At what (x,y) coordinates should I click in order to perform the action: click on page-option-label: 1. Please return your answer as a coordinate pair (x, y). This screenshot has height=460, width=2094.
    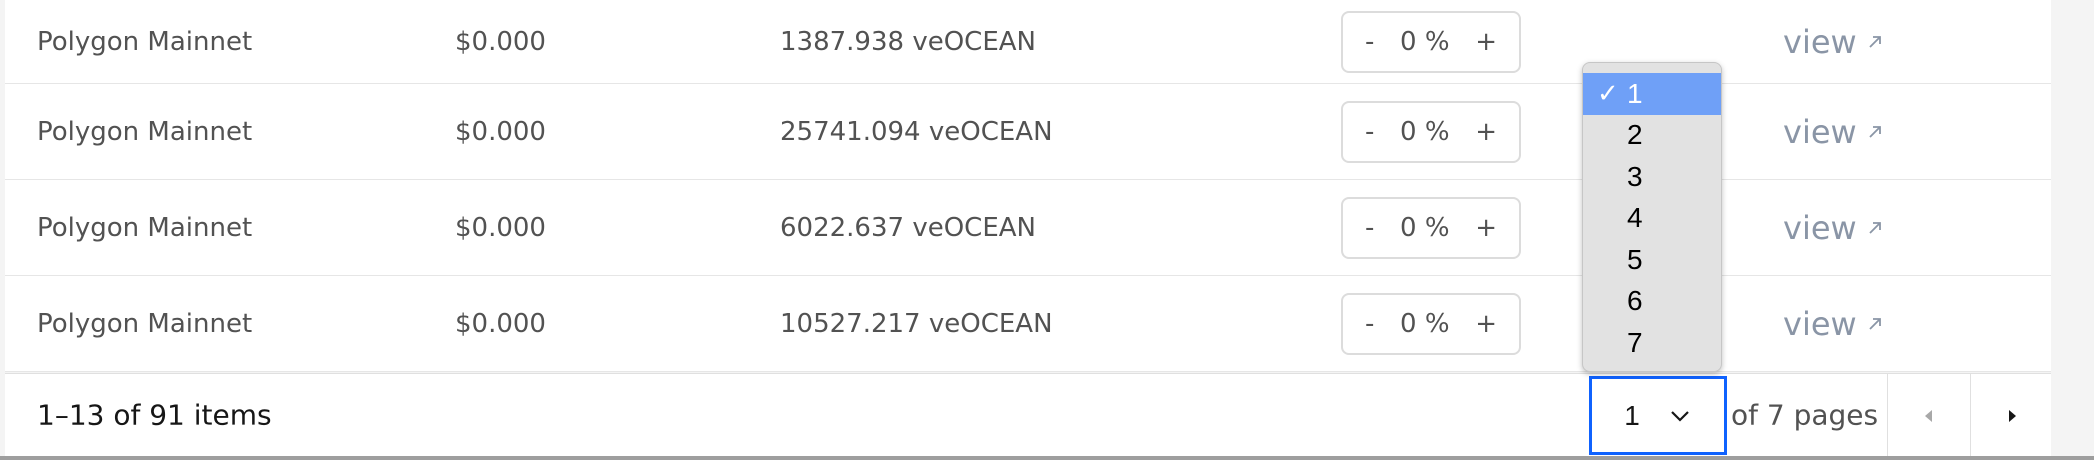
    Looking at the image, I should click on (1635, 93).